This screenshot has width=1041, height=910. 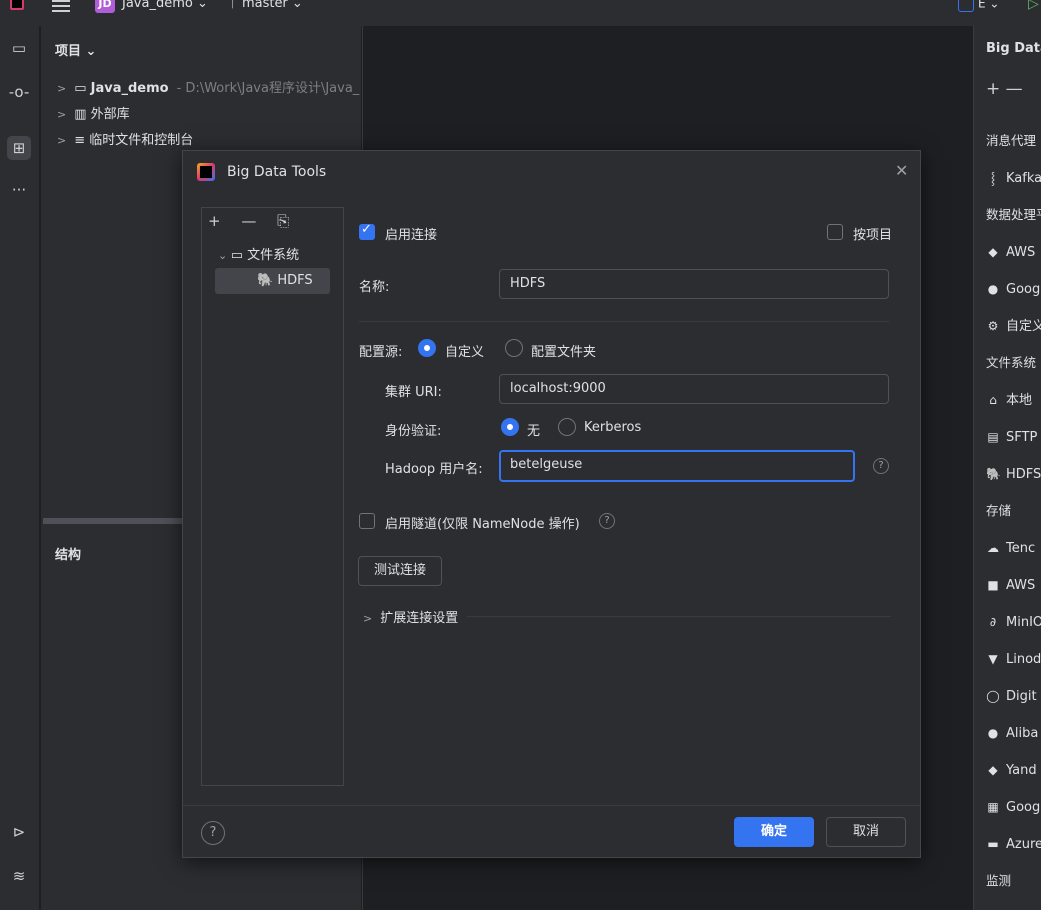 I want to click on big-data-item: ■ AWS, so click(x=1010, y=585).